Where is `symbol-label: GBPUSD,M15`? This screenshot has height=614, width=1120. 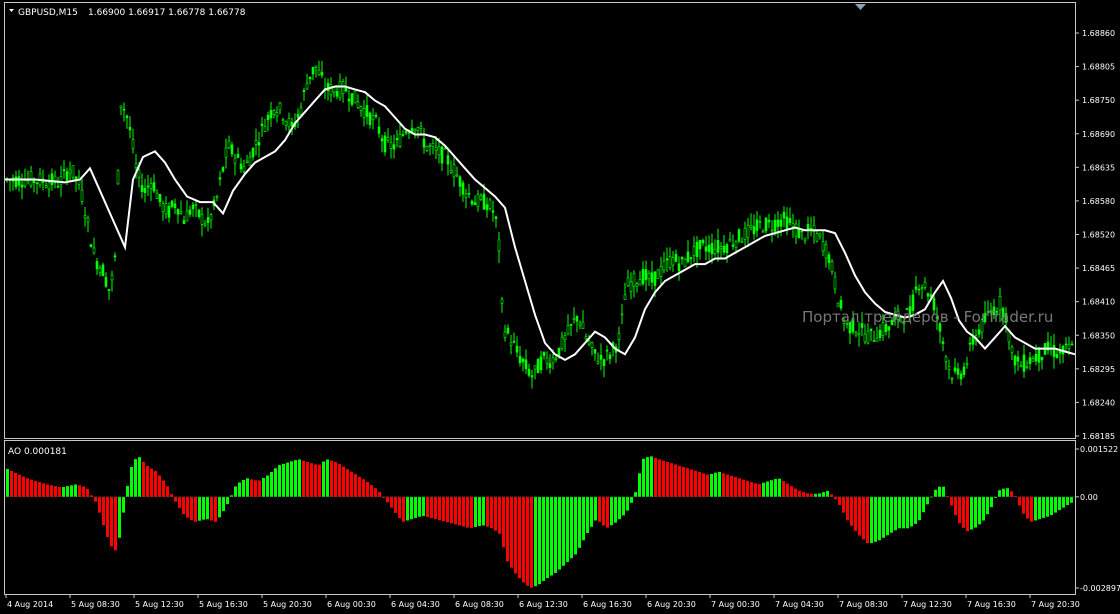 symbol-label: GBPUSD,M15 is located at coordinates (48, 13).